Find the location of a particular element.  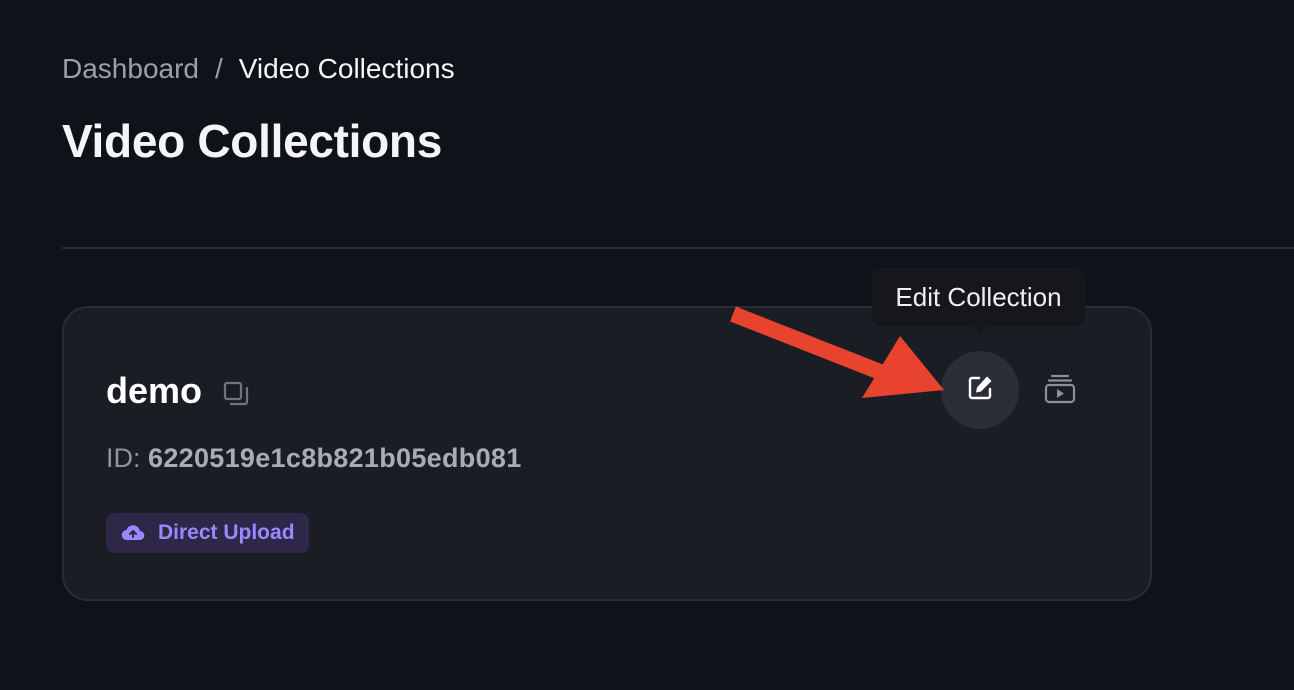

edit-collection-tooltip: Edit Collection is located at coordinates (978, 297).